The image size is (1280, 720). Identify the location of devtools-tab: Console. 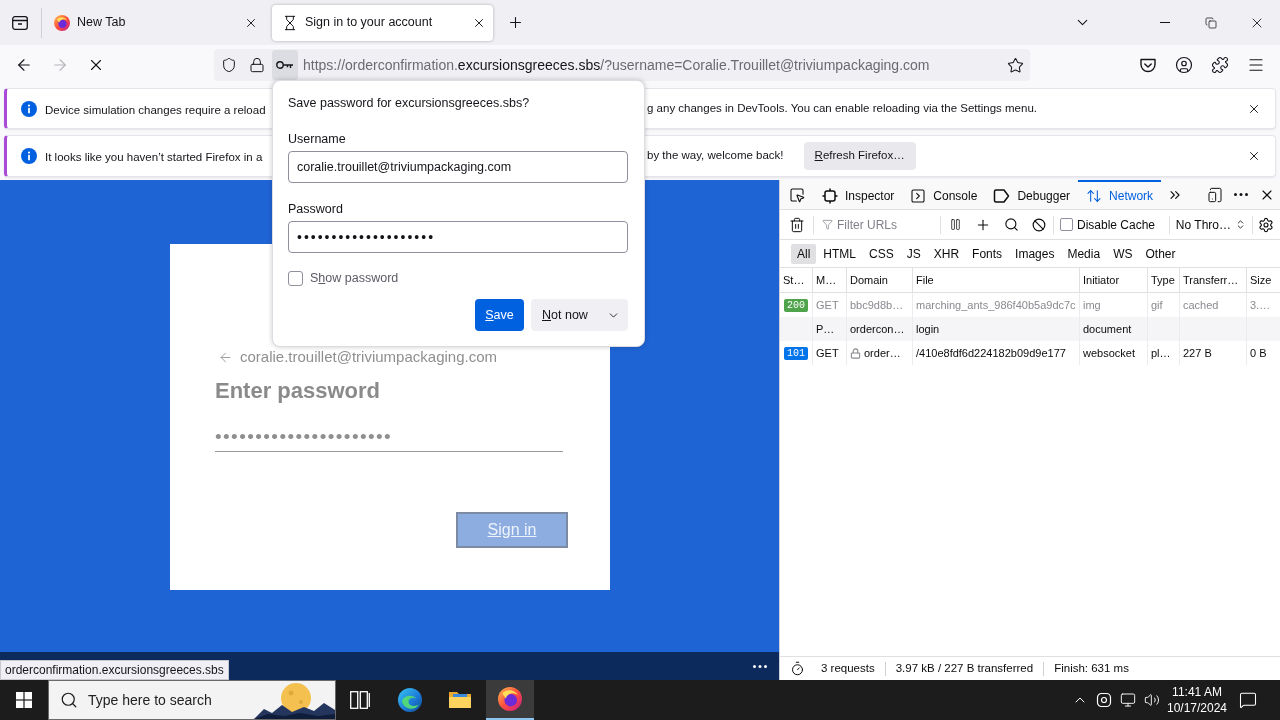
(944, 194).